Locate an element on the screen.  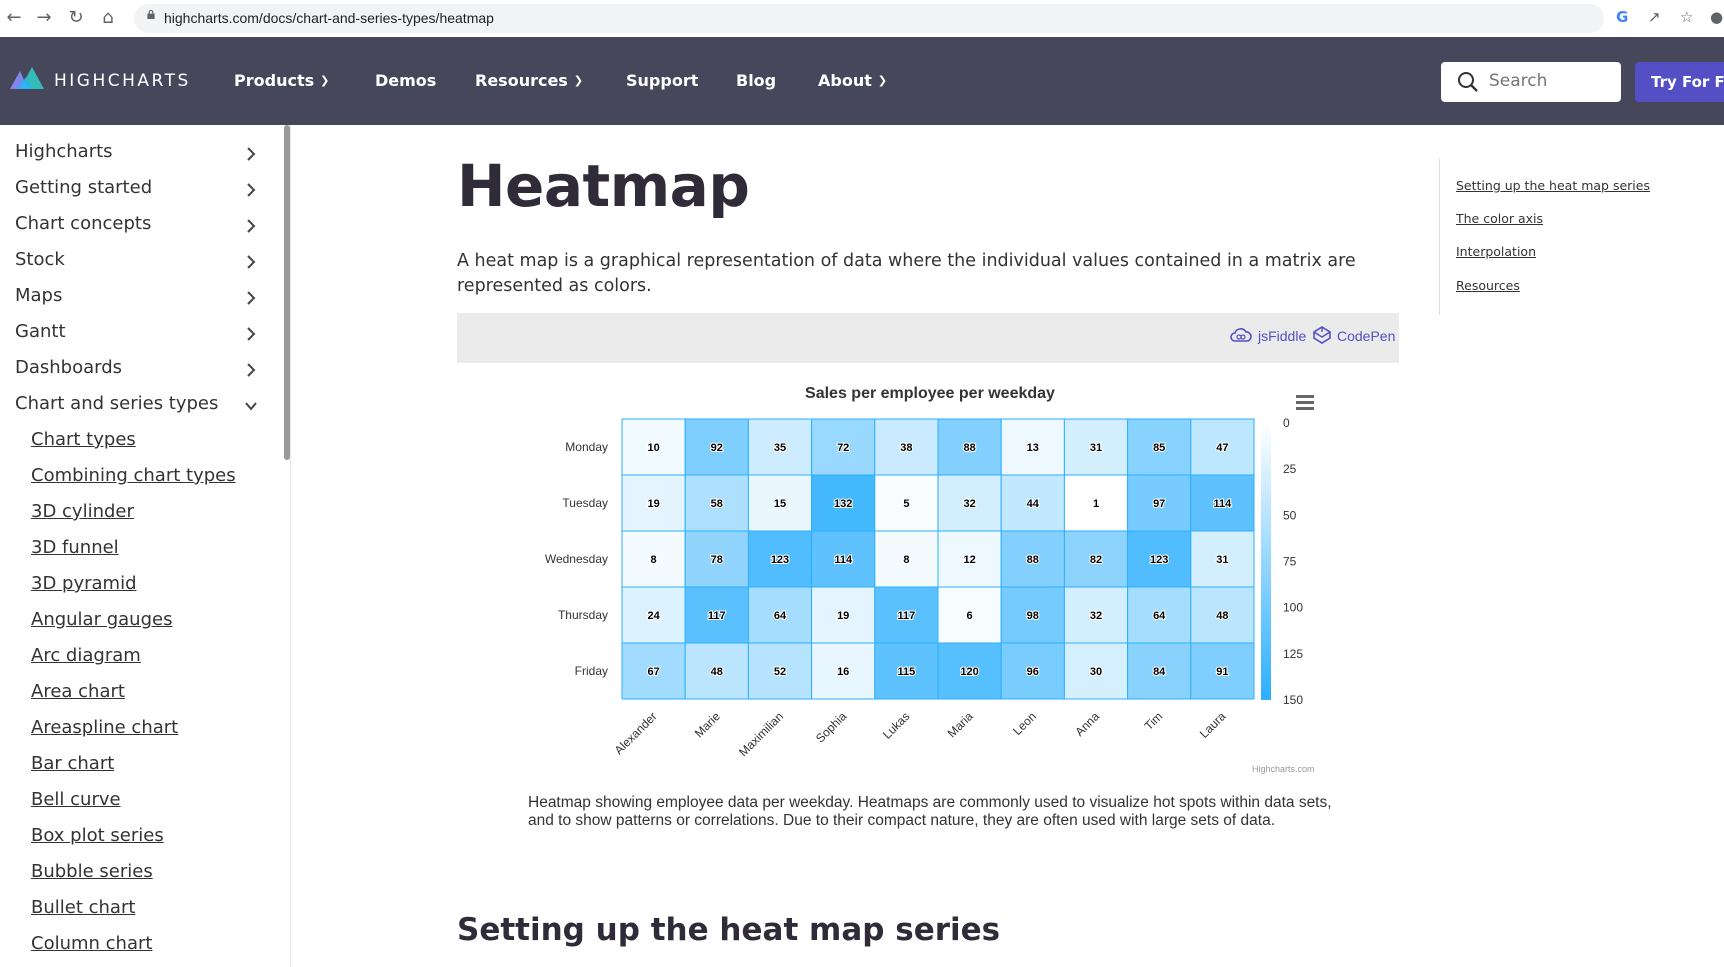
sidebar-subitem-link: Chart types is located at coordinates (83, 439).